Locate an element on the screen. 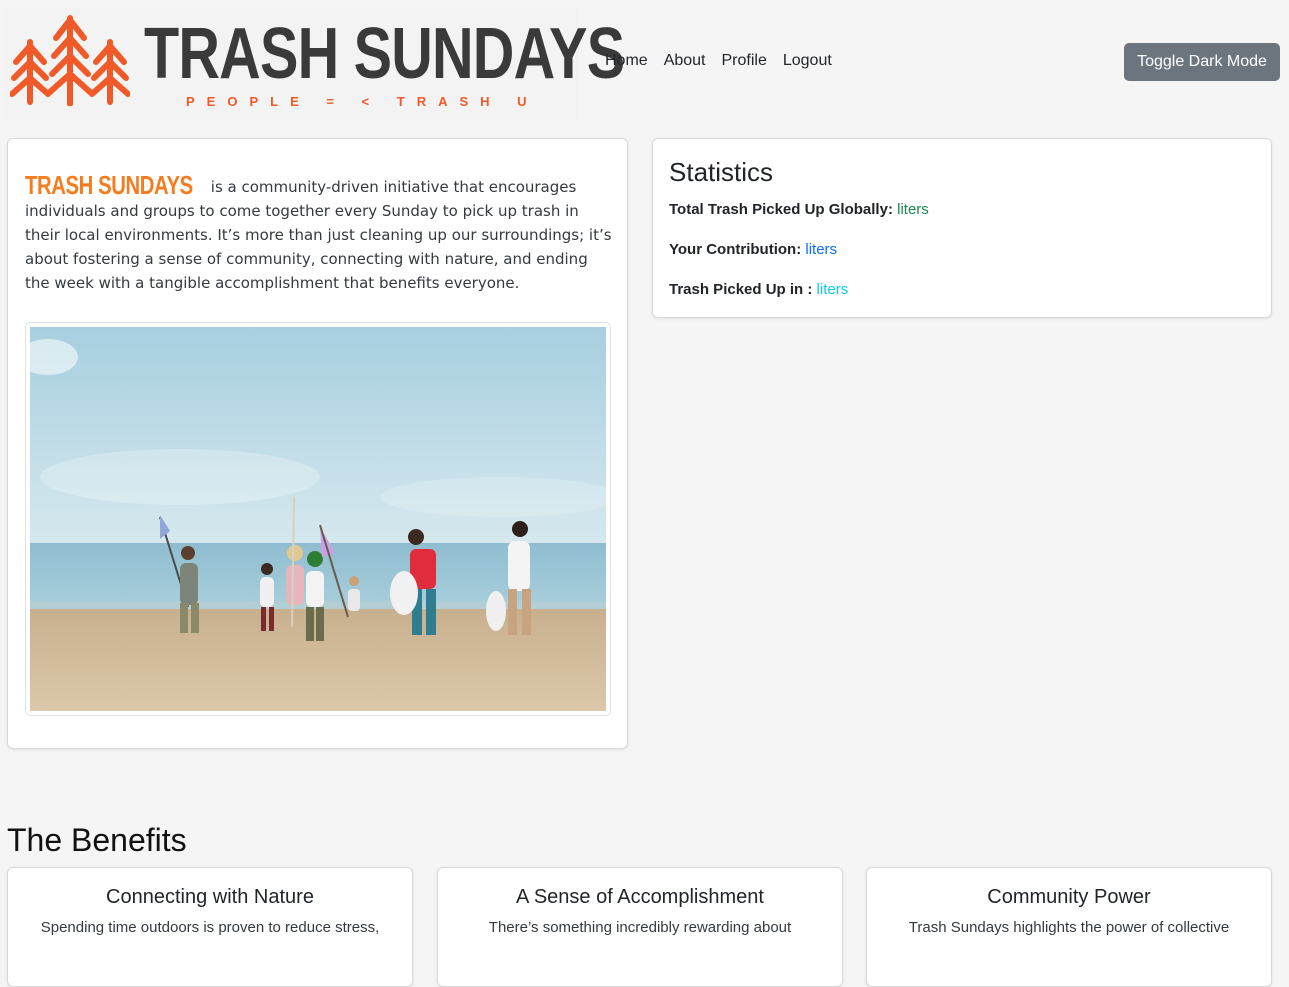 This screenshot has width=1289, height=987. benefits-heading: The Benefits is located at coordinates (97, 840).